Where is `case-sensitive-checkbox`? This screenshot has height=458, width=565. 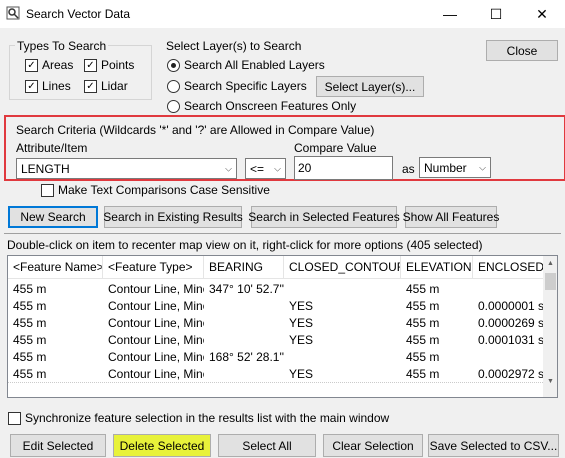
case-sensitive-checkbox is located at coordinates (47, 190).